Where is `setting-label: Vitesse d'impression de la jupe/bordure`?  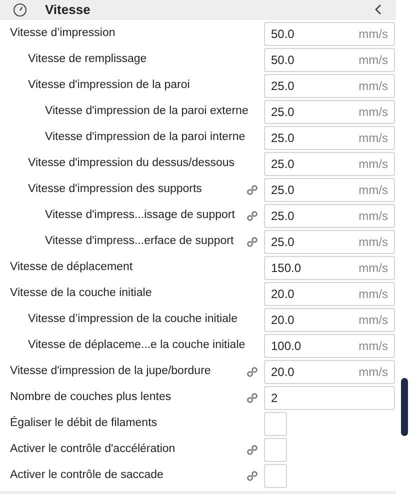 setting-label: Vitesse d'impression de la jupe/bordure is located at coordinates (111, 371).